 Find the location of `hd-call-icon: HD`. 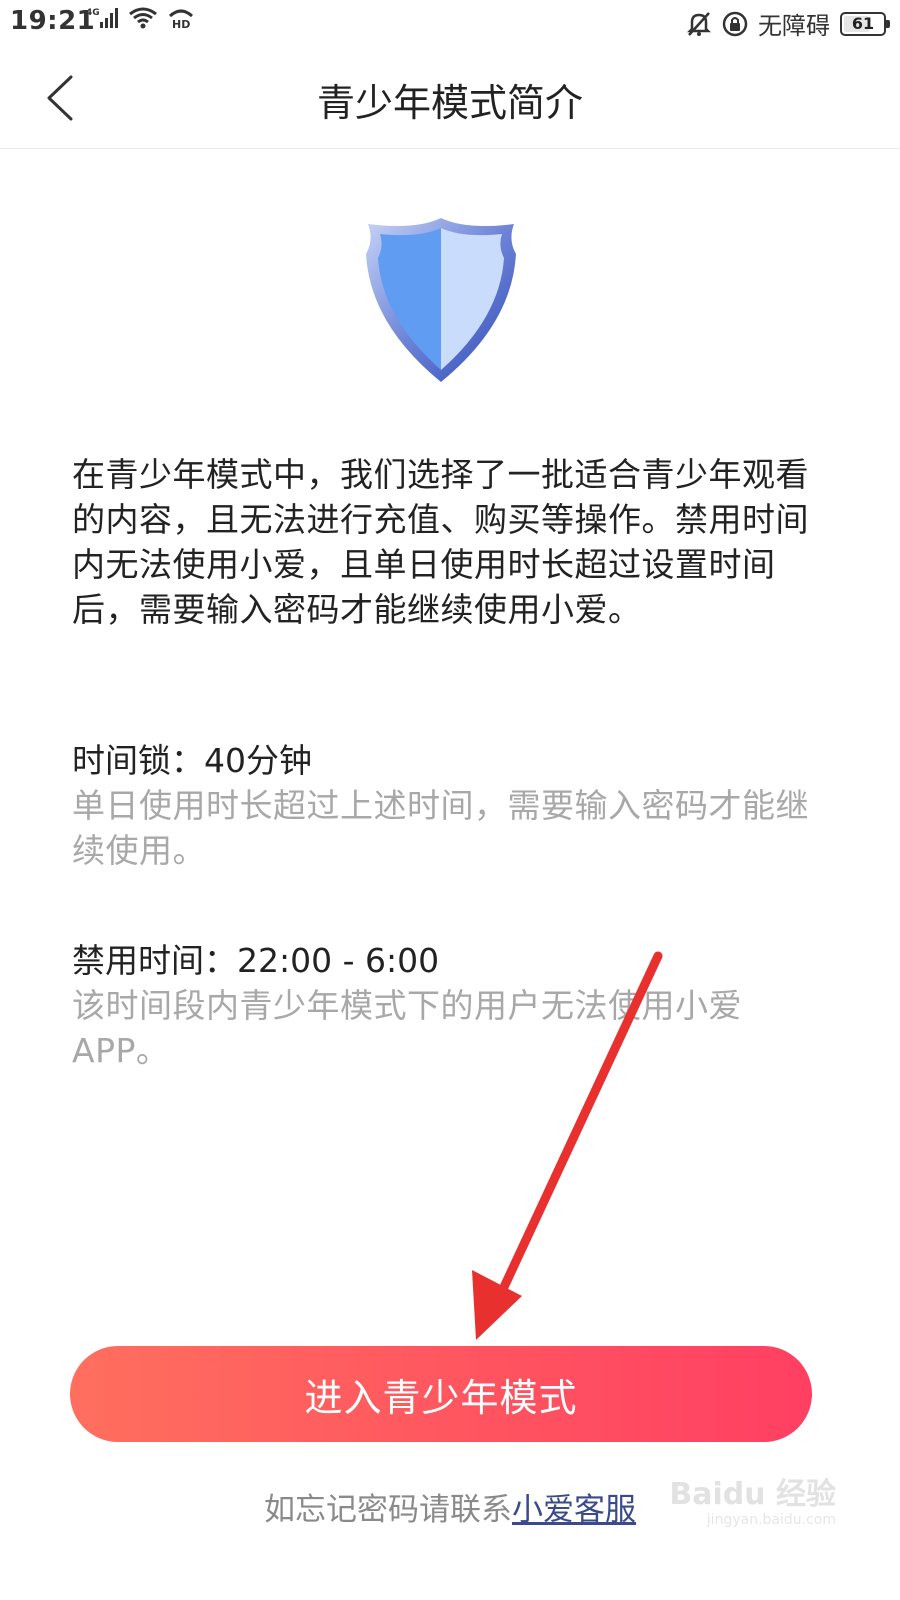

hd-call-icon: HD is located at coordinates (181, 19).